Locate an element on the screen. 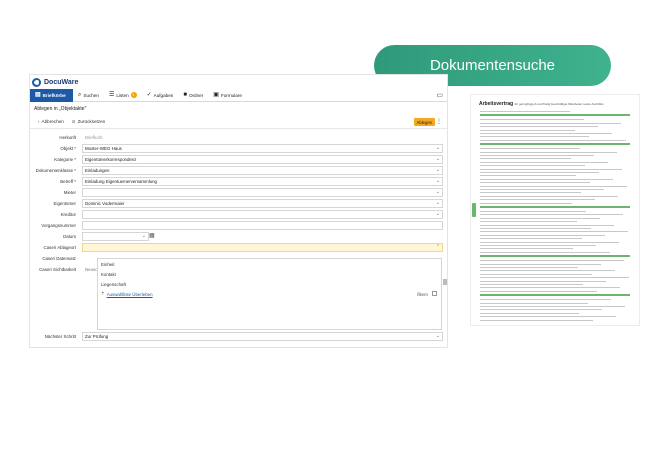 The height and width of the screenshot is (450, 666). check-icon: ✓ is located at coordinates (149, 95).